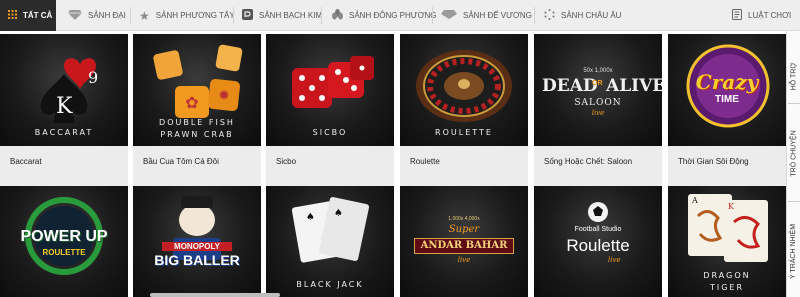 This screenshot has height=297, width=800. Describe the element at coordinates (195, 15) in the screenshot. I see `tab-label: SẢNH PHƯƠNG TÂY` at that location.